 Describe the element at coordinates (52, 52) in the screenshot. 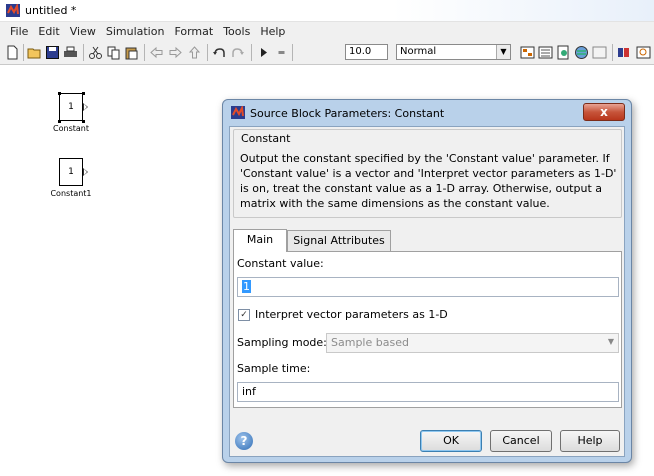

I see `save-icon` at that location.